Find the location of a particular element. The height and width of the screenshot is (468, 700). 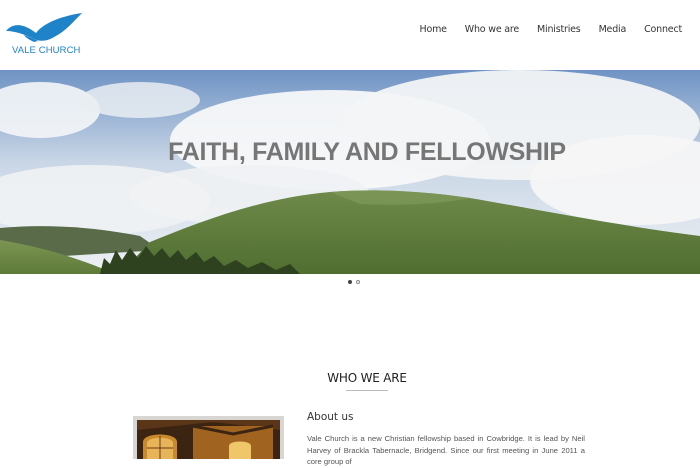

nav-who-we-are: Who we are is located at coordinates (492, 29).